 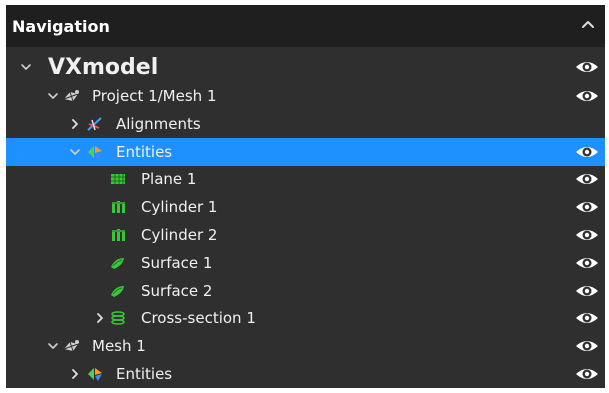 I want to click on tree-item-alignments: Alignments, so click(x=305, y=124).